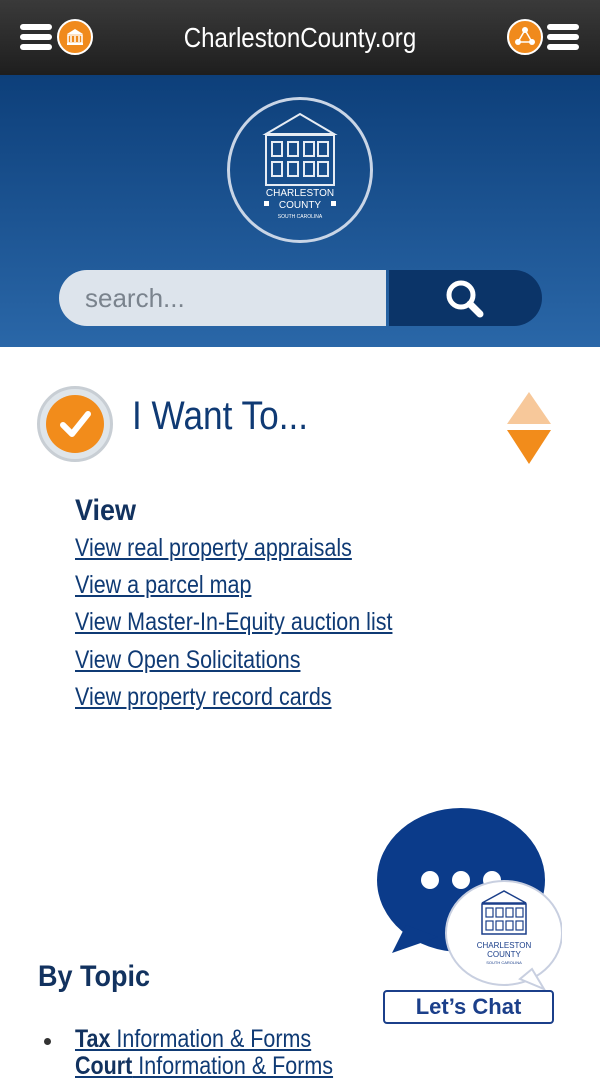 Image resolution: width=600 pixels, height=1081 pixels. Describe the element at coordinates (300, 37) in the screenshot. I see `site-title: CharlestonCounty.org` at that location.